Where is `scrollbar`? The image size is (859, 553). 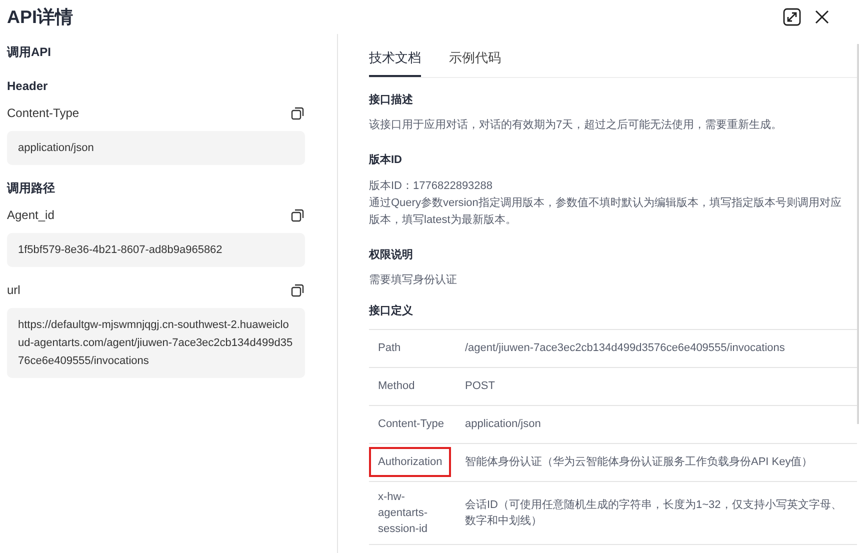 scrollbar is located at coordinates (858, 234).